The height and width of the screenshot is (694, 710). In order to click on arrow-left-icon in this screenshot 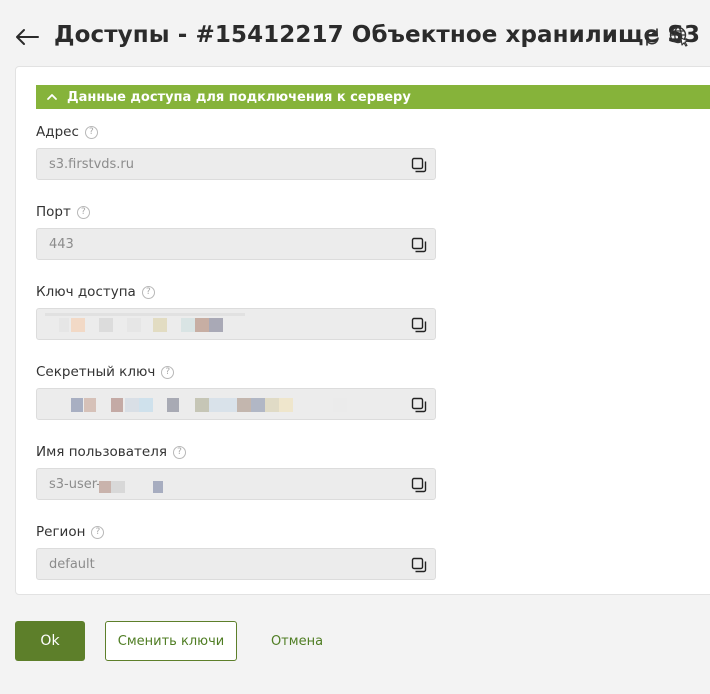, I will do `click(27, 37)`.